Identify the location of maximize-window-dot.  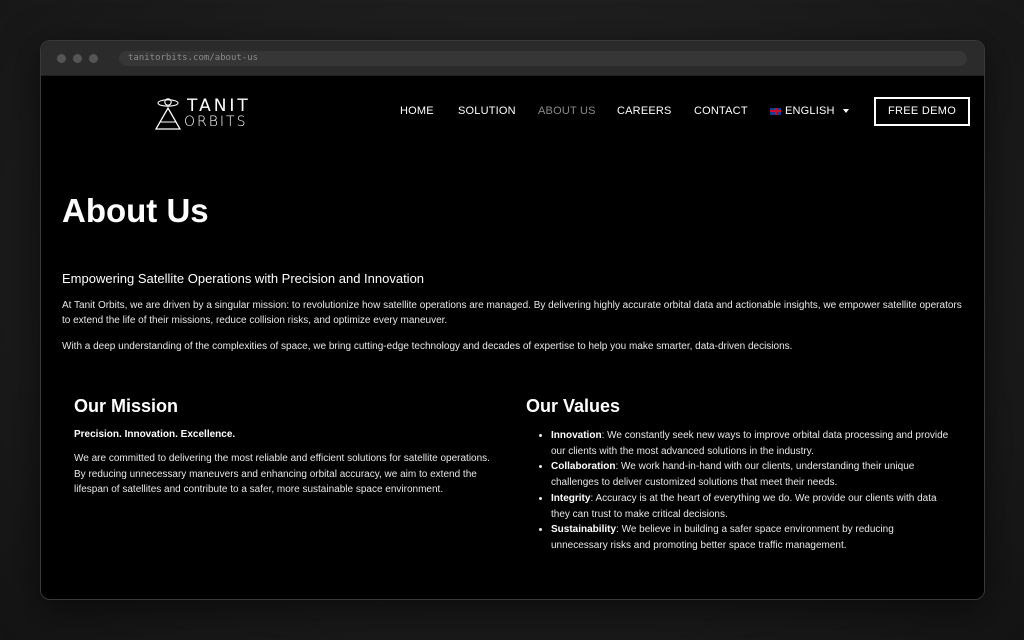
(93, 58).